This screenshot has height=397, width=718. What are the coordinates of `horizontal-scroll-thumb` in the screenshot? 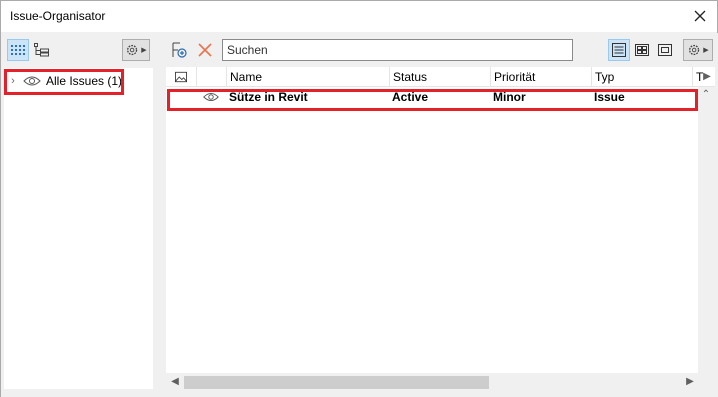 It's located at (336, 382).